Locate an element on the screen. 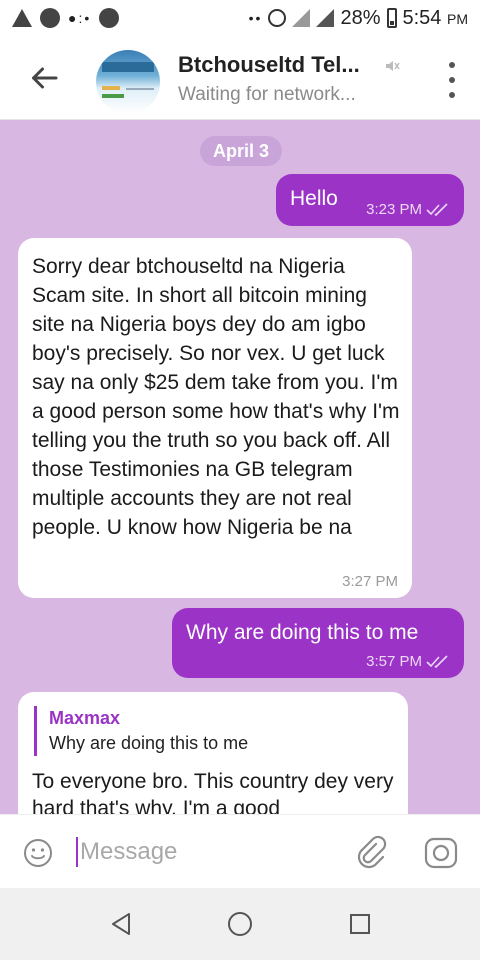  overflow-dots-icon: •• is located at coordinates (255, 18).